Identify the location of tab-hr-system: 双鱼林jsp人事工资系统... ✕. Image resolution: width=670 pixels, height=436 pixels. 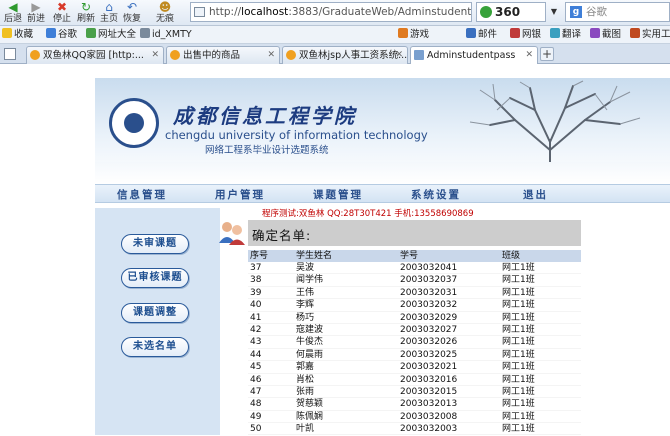
(345, 55).